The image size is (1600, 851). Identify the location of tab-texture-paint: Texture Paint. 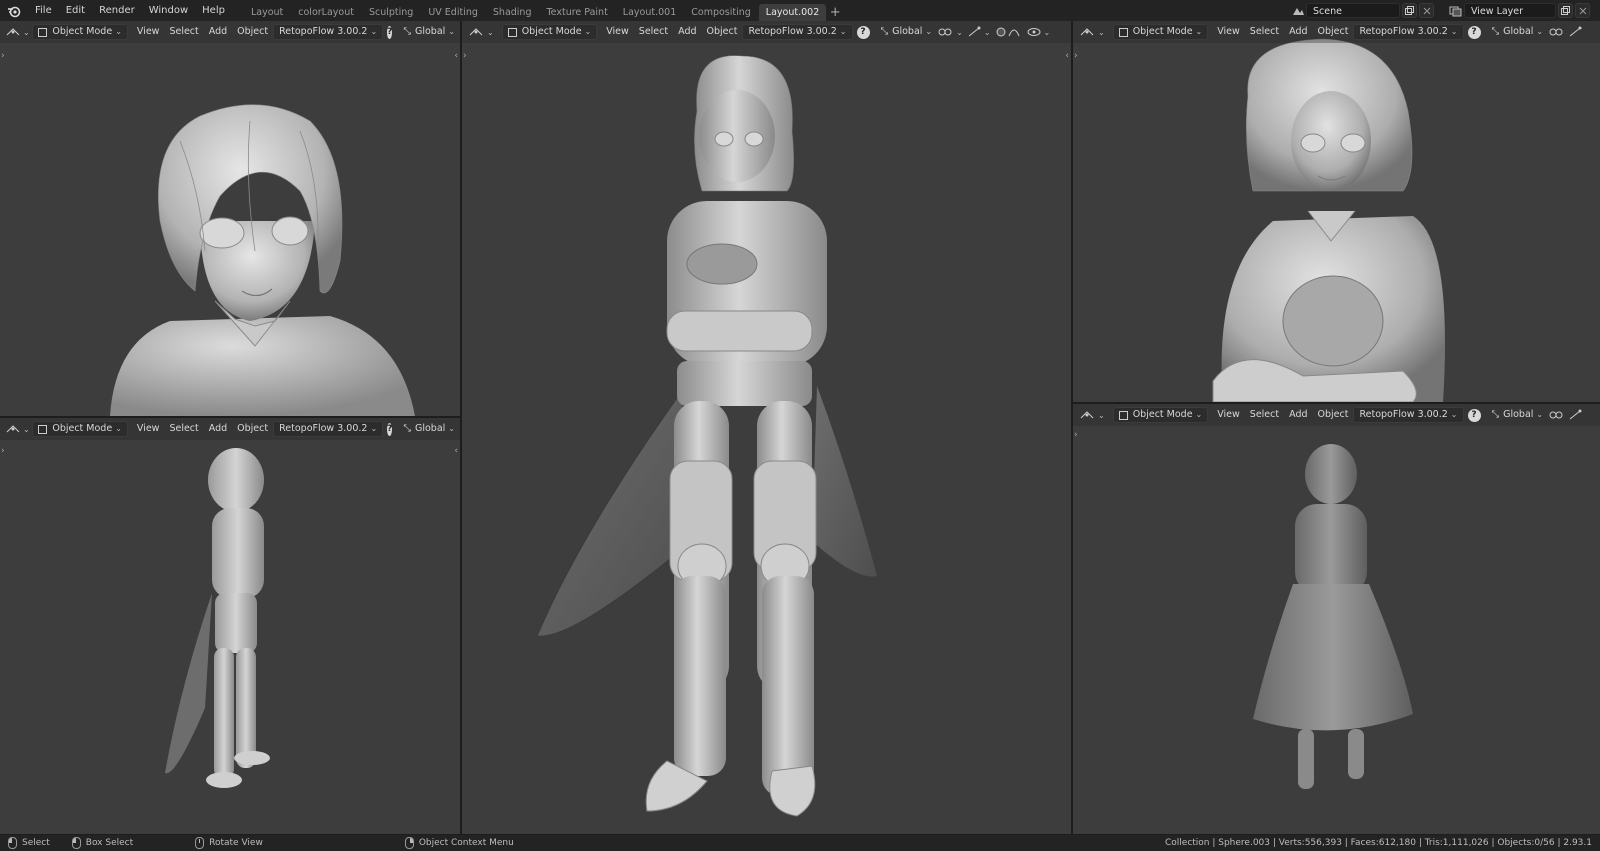
(576, 12).